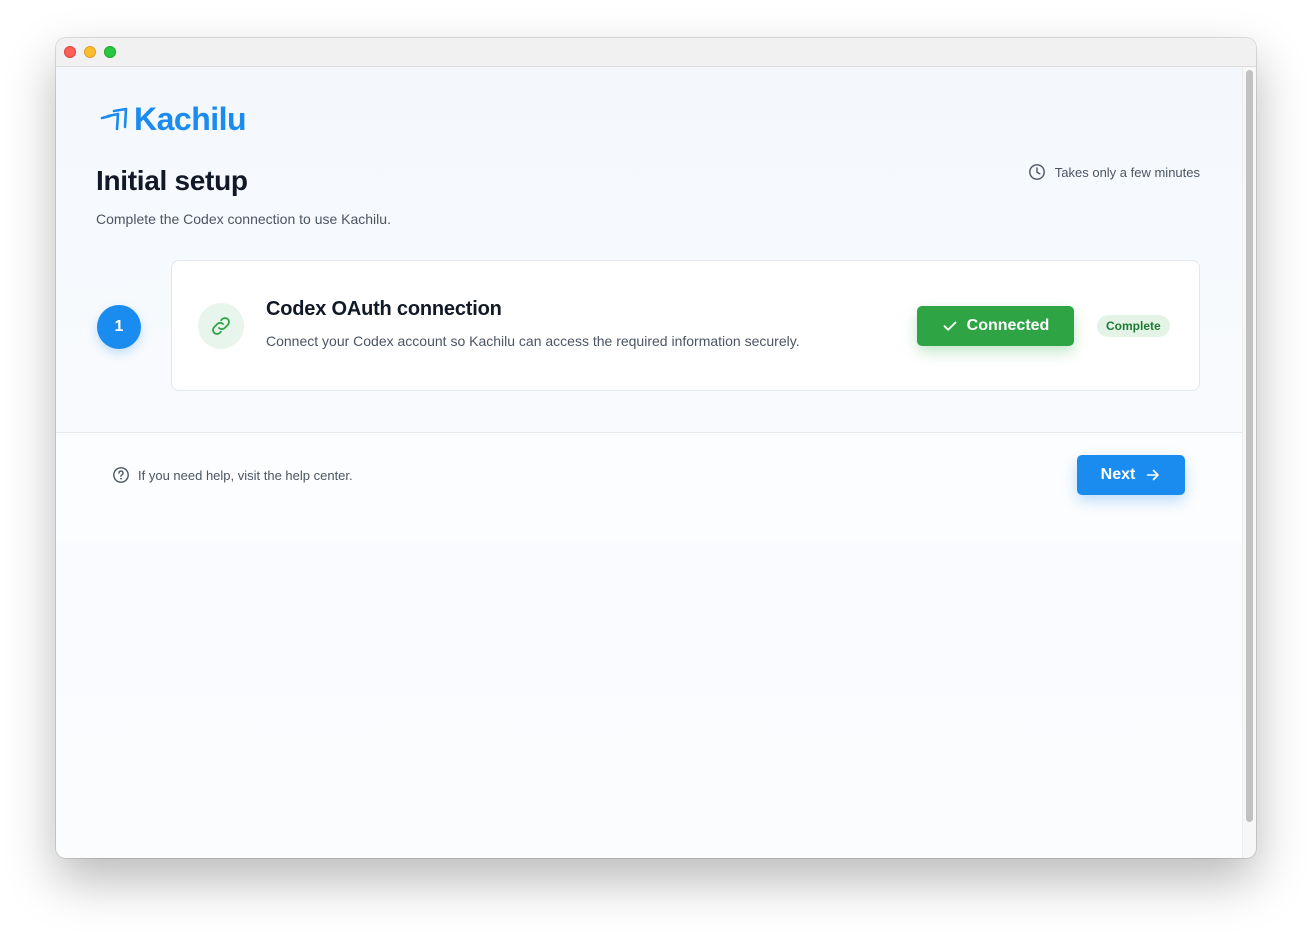 The image size is (1312, 932). Describe the element at coordinates (1008, 325) in the screenshot. I see `connected-button-label: Connected` at that location.